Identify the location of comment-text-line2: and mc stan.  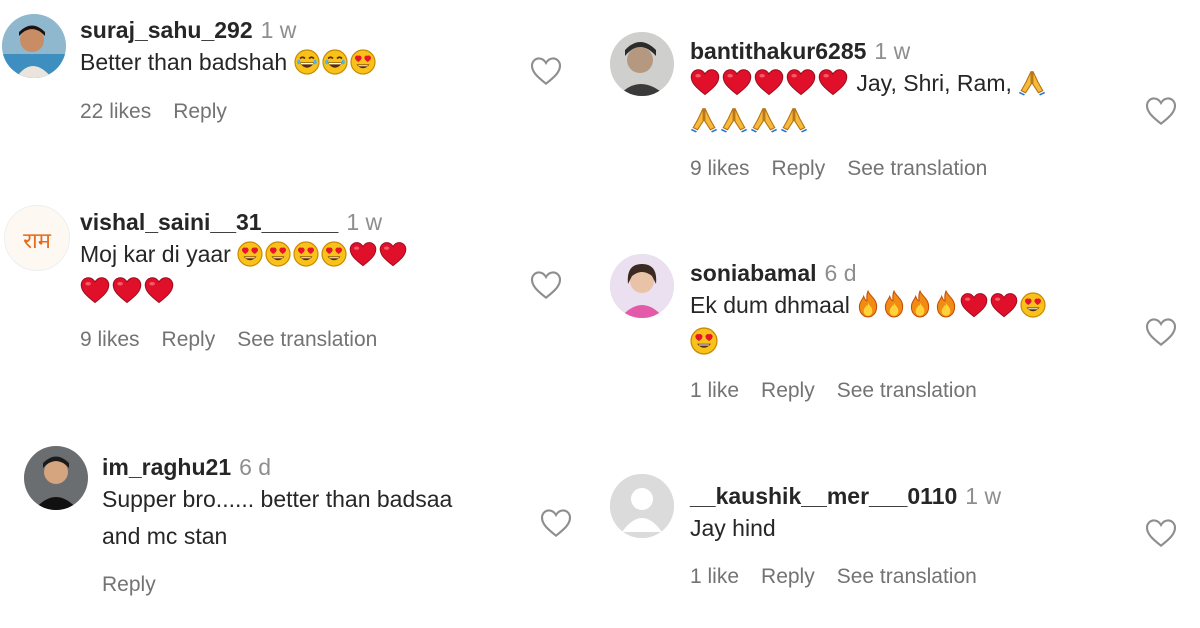
(165, 536).